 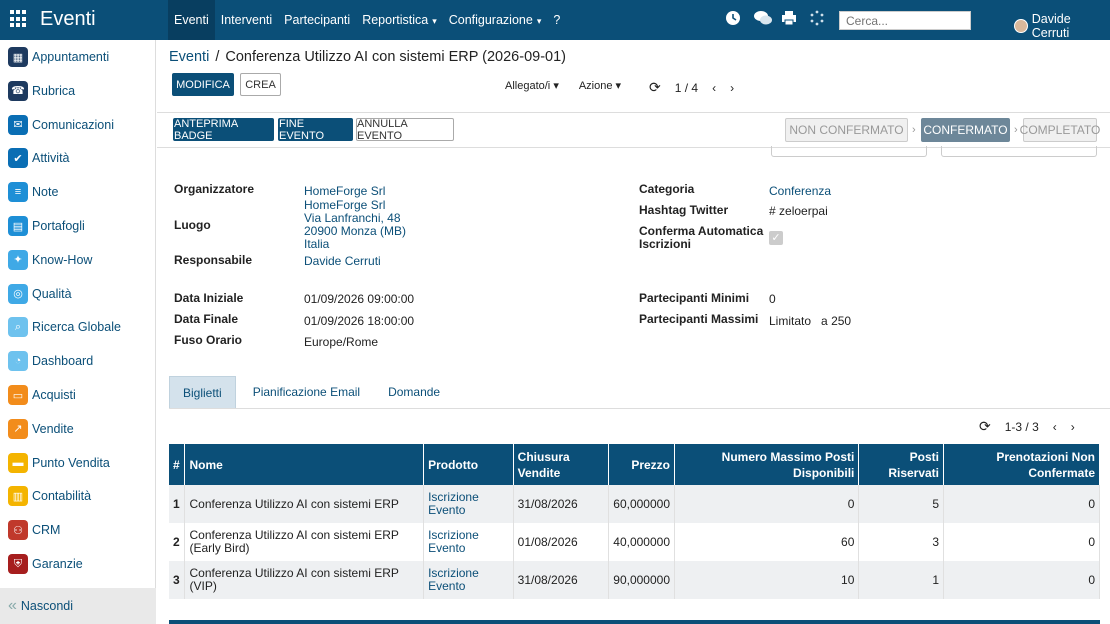 What do you see at coordinates (790, 19) in the screenshot?
I see `print-icon` at bounding box center [790, 19].